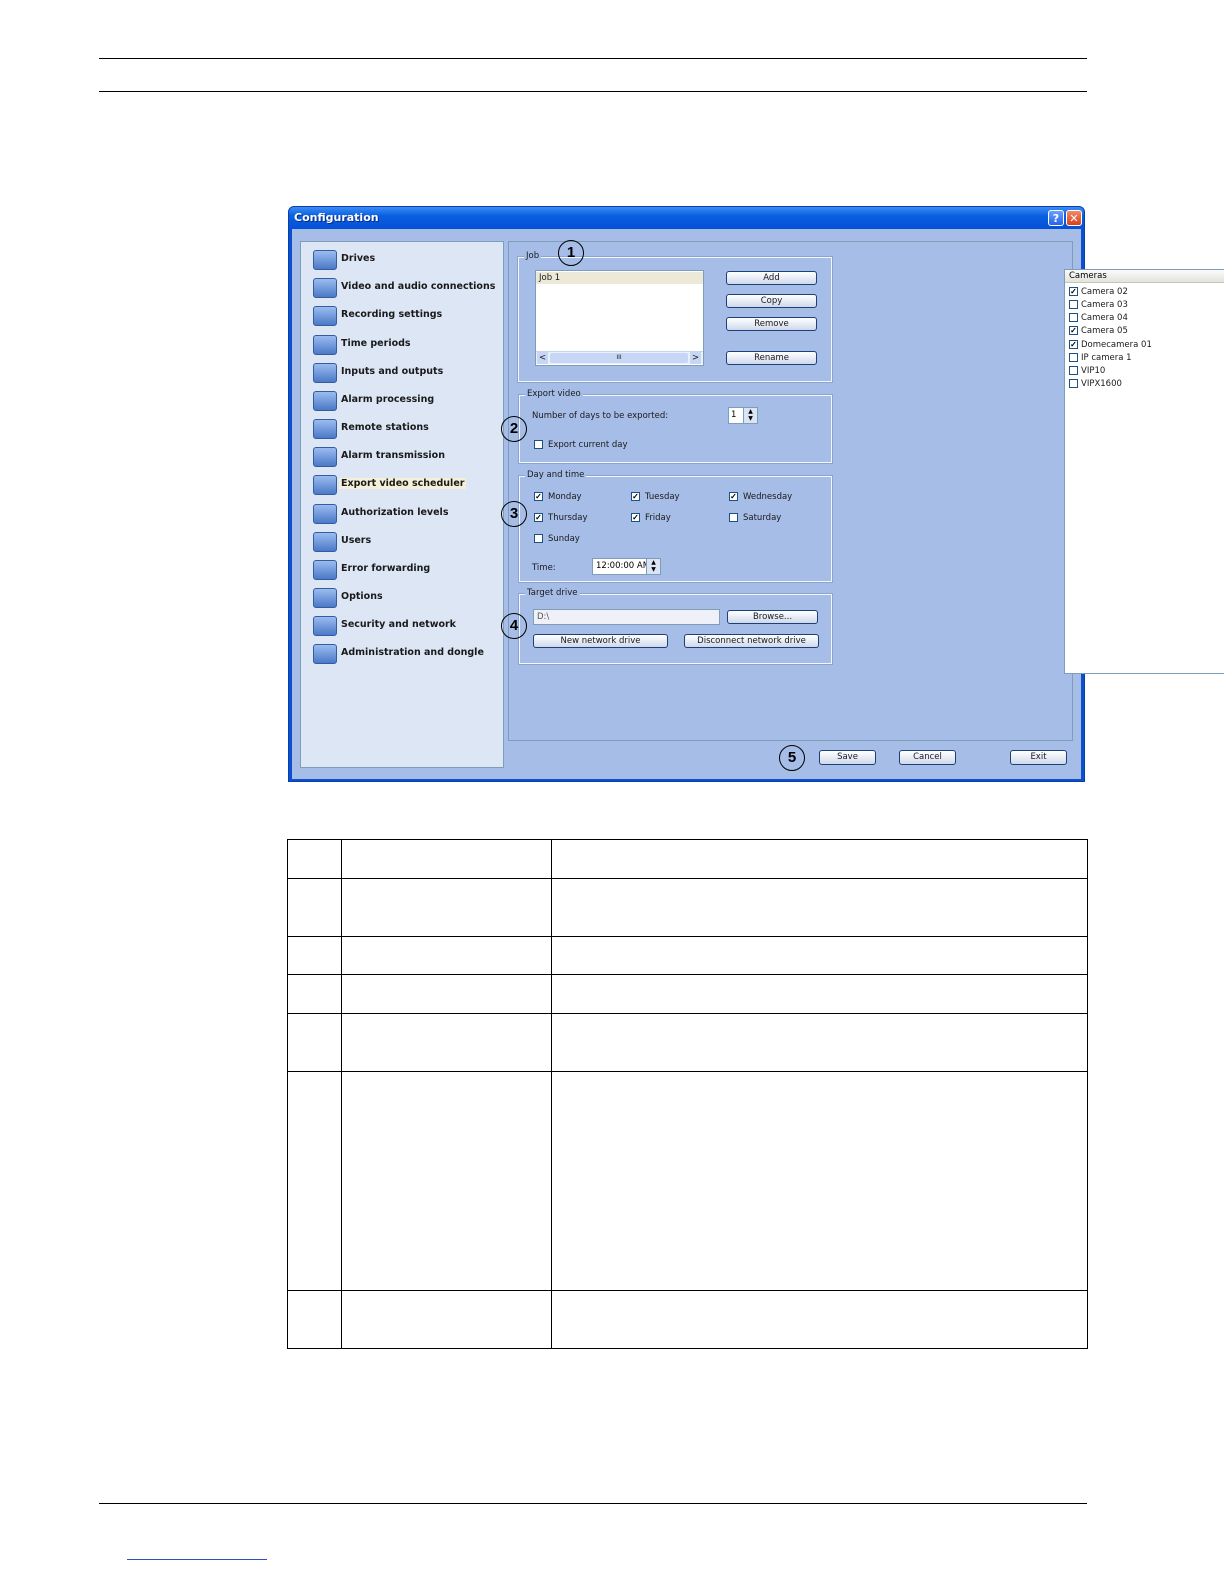 This screenshot has height=1584, width=1224. I want to click on checkbox-label: Monday, so click(565, 497).